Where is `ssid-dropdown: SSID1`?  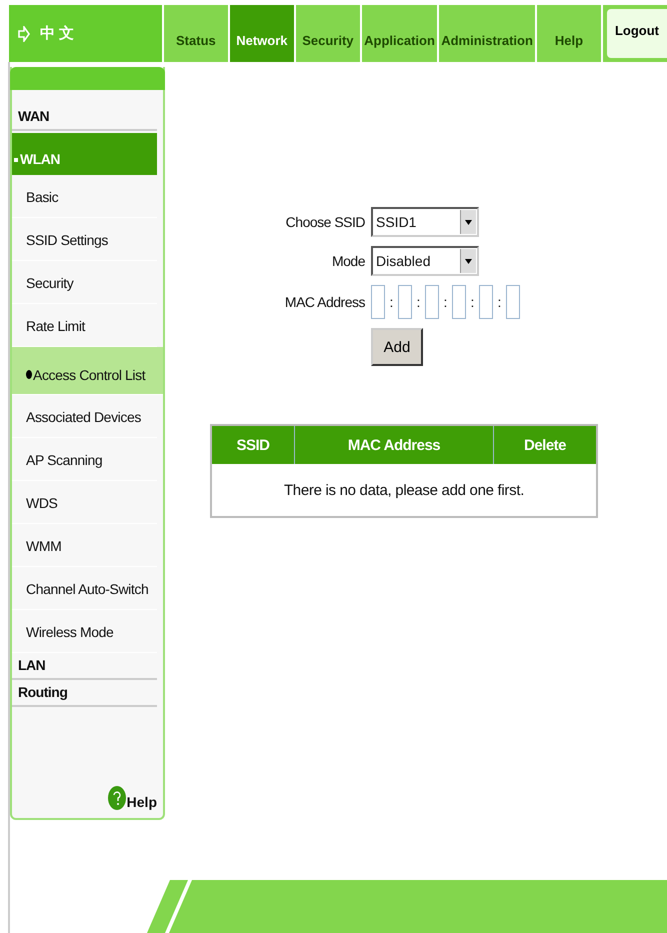
ssid-dropdown: SSID1 is located at coordinates (425, 222).